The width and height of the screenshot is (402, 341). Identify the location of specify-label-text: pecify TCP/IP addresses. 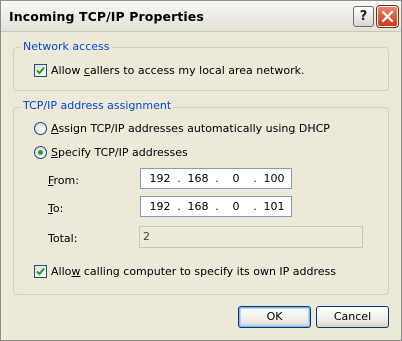
(122, 152).